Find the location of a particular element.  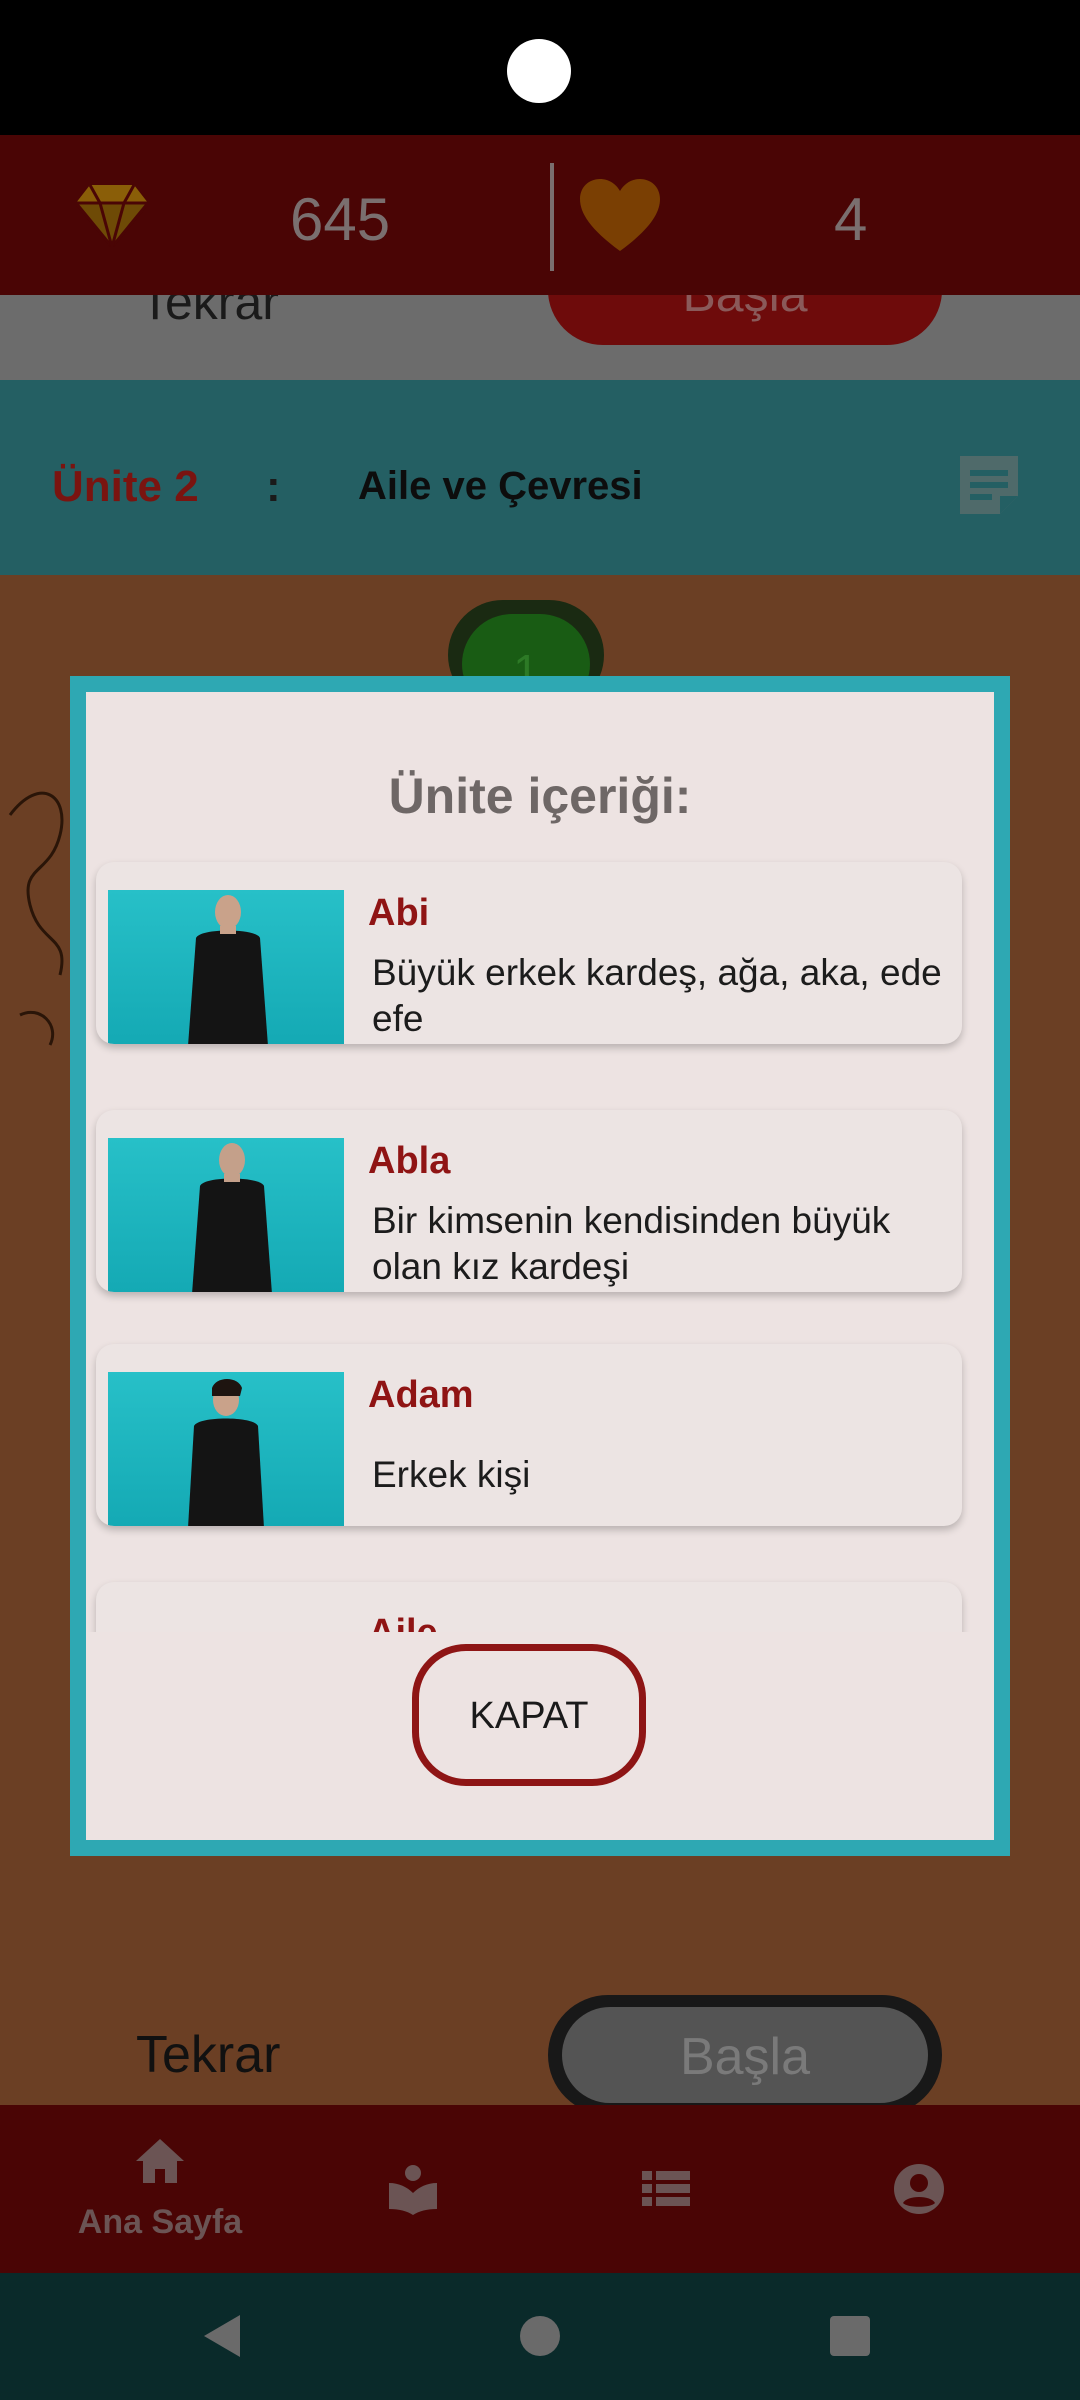

card-word: Abi is located at coordinates (399, 913).